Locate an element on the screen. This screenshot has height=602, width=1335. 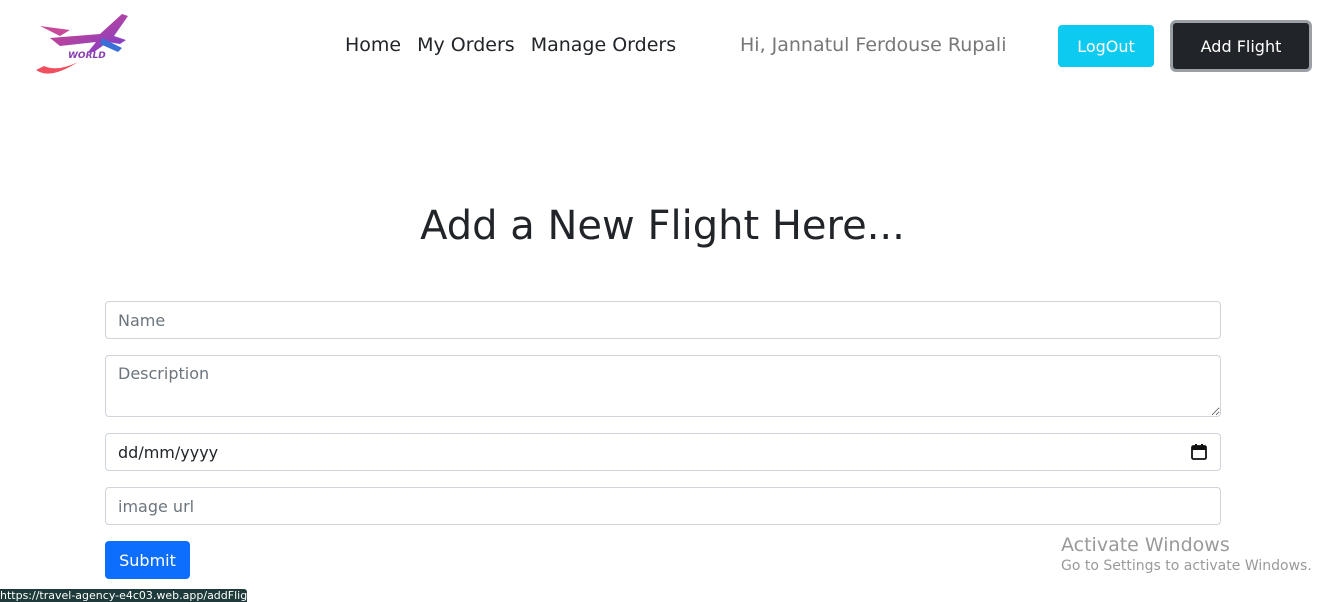
logo: WORLD is located at coordinates (80, 45).